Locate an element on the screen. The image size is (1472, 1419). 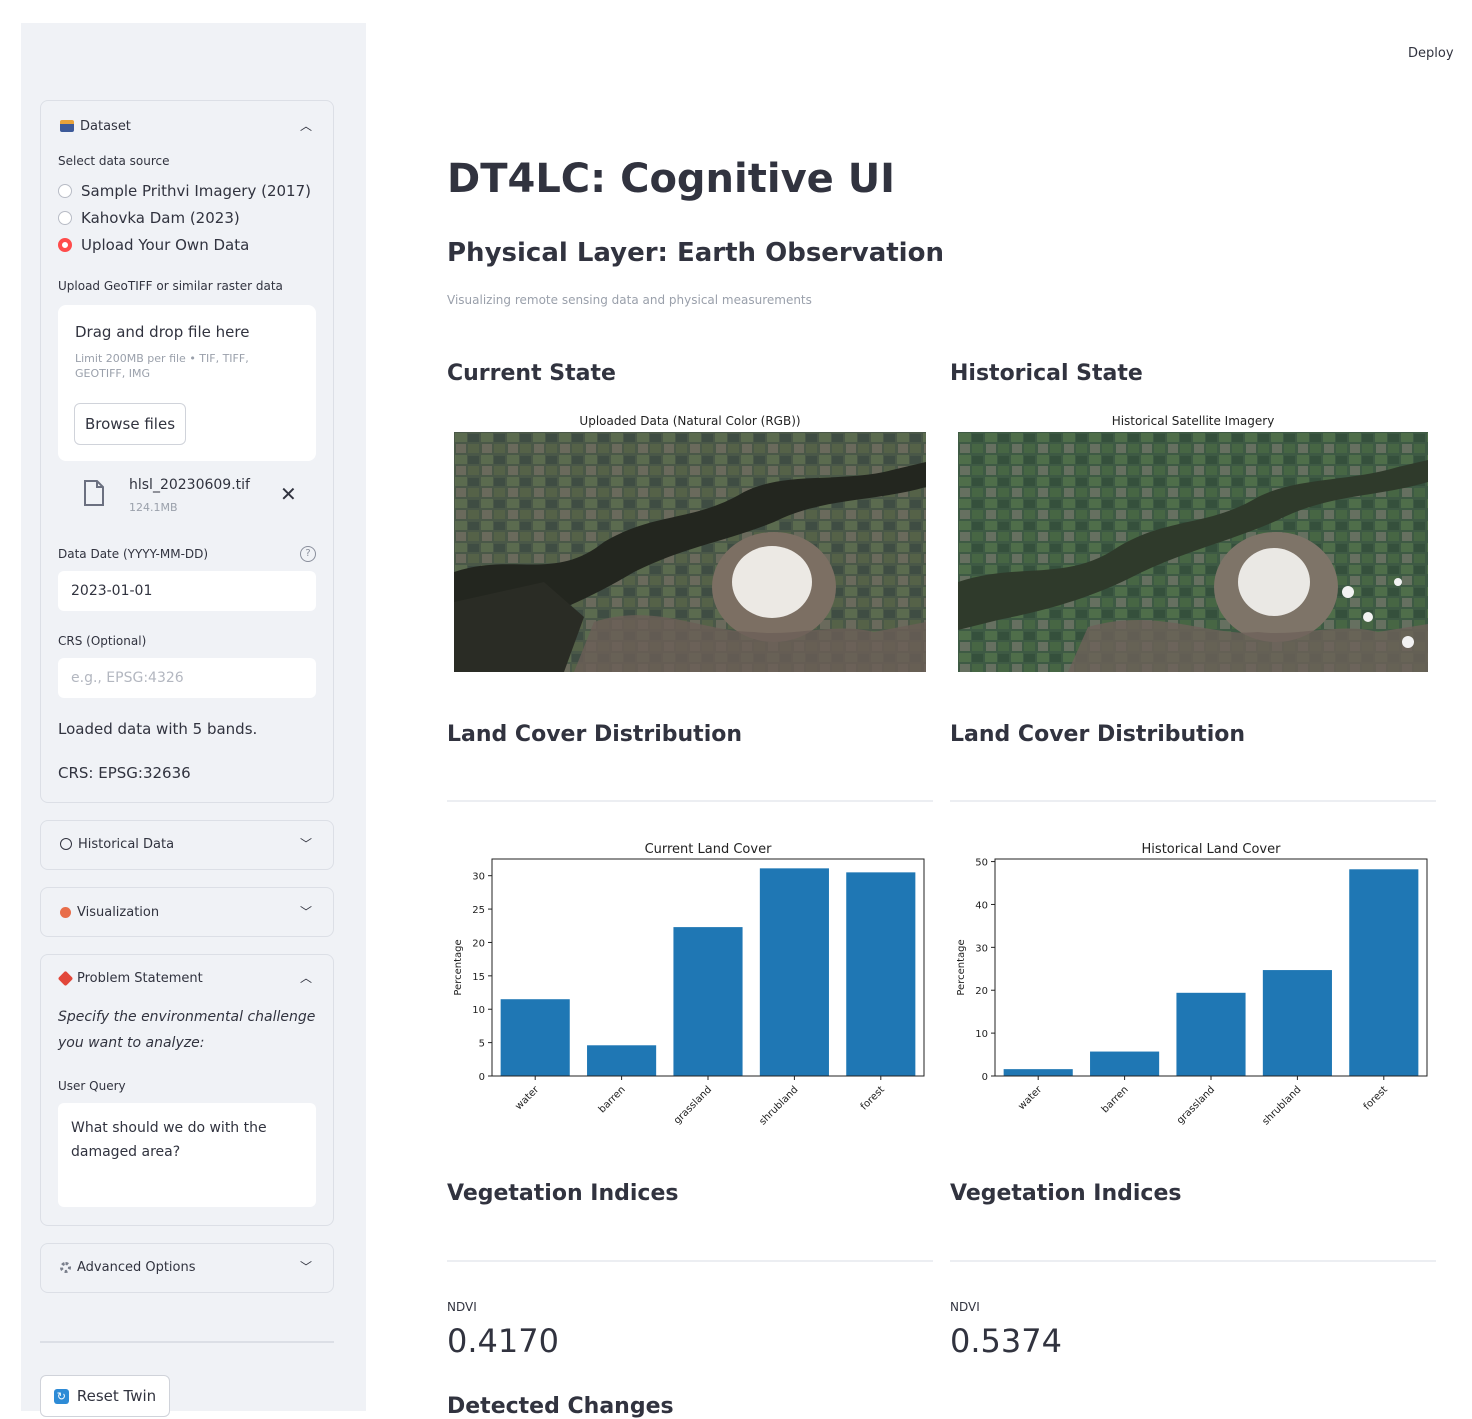
detected-changes-heading: Detected Changes is located at coordinates (560, 1406).